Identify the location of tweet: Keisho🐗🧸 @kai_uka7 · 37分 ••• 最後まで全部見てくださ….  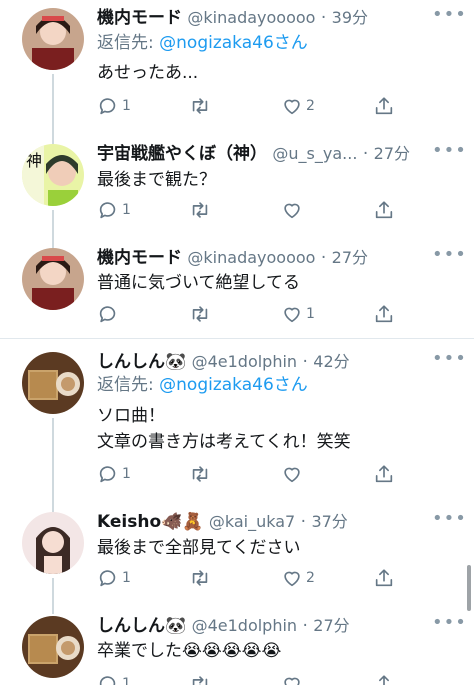
(237, 556).